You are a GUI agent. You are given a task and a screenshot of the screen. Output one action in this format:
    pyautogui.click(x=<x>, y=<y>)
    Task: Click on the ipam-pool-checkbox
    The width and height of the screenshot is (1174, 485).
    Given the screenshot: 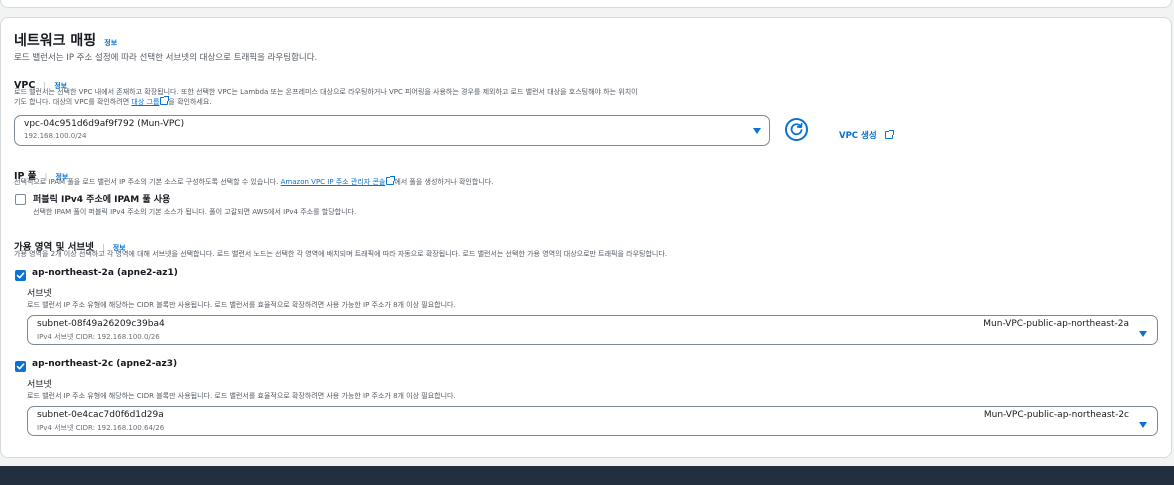 What is the action you would take?
    pyautogui.click(x=20, y=199)
    